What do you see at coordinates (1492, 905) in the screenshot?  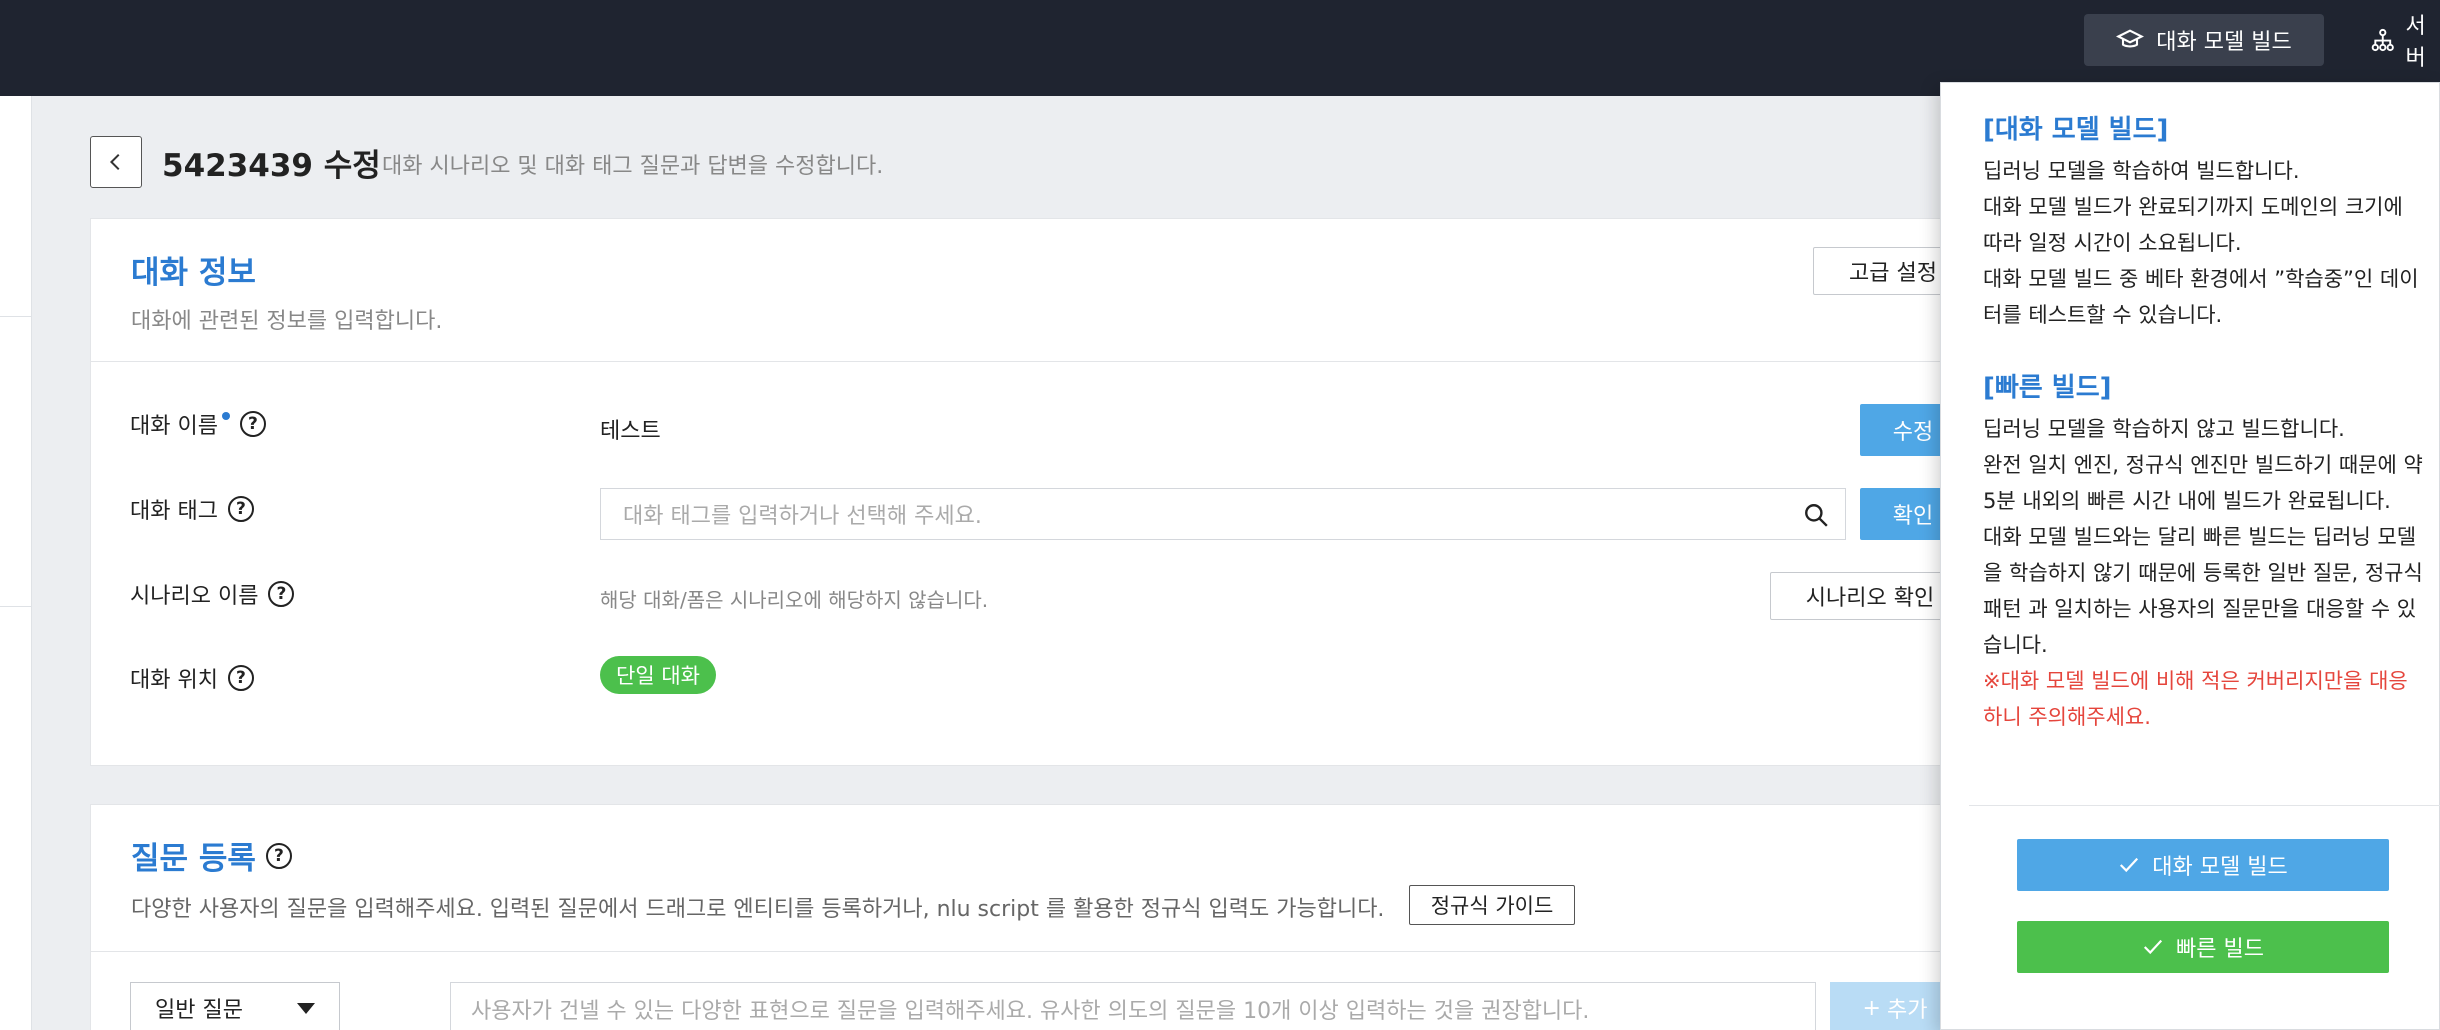 I see `regex-guide-button: 정규식 가이드` at bounding box center [1492, 905].